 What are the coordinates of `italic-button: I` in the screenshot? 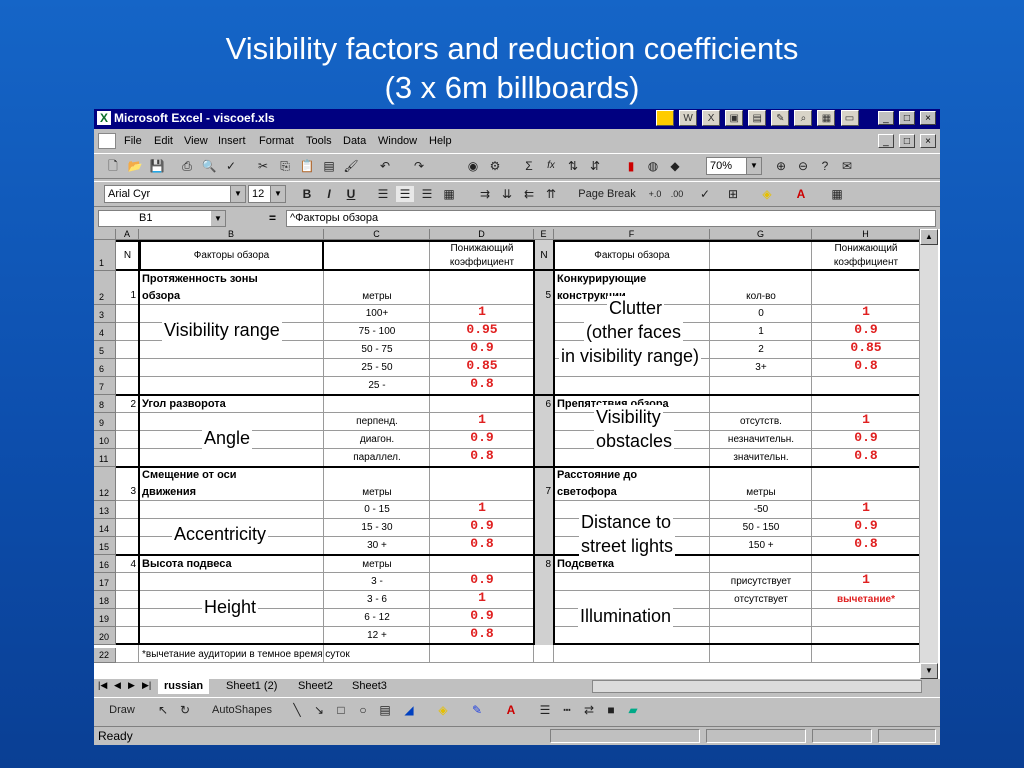 It's located at (329, 194).